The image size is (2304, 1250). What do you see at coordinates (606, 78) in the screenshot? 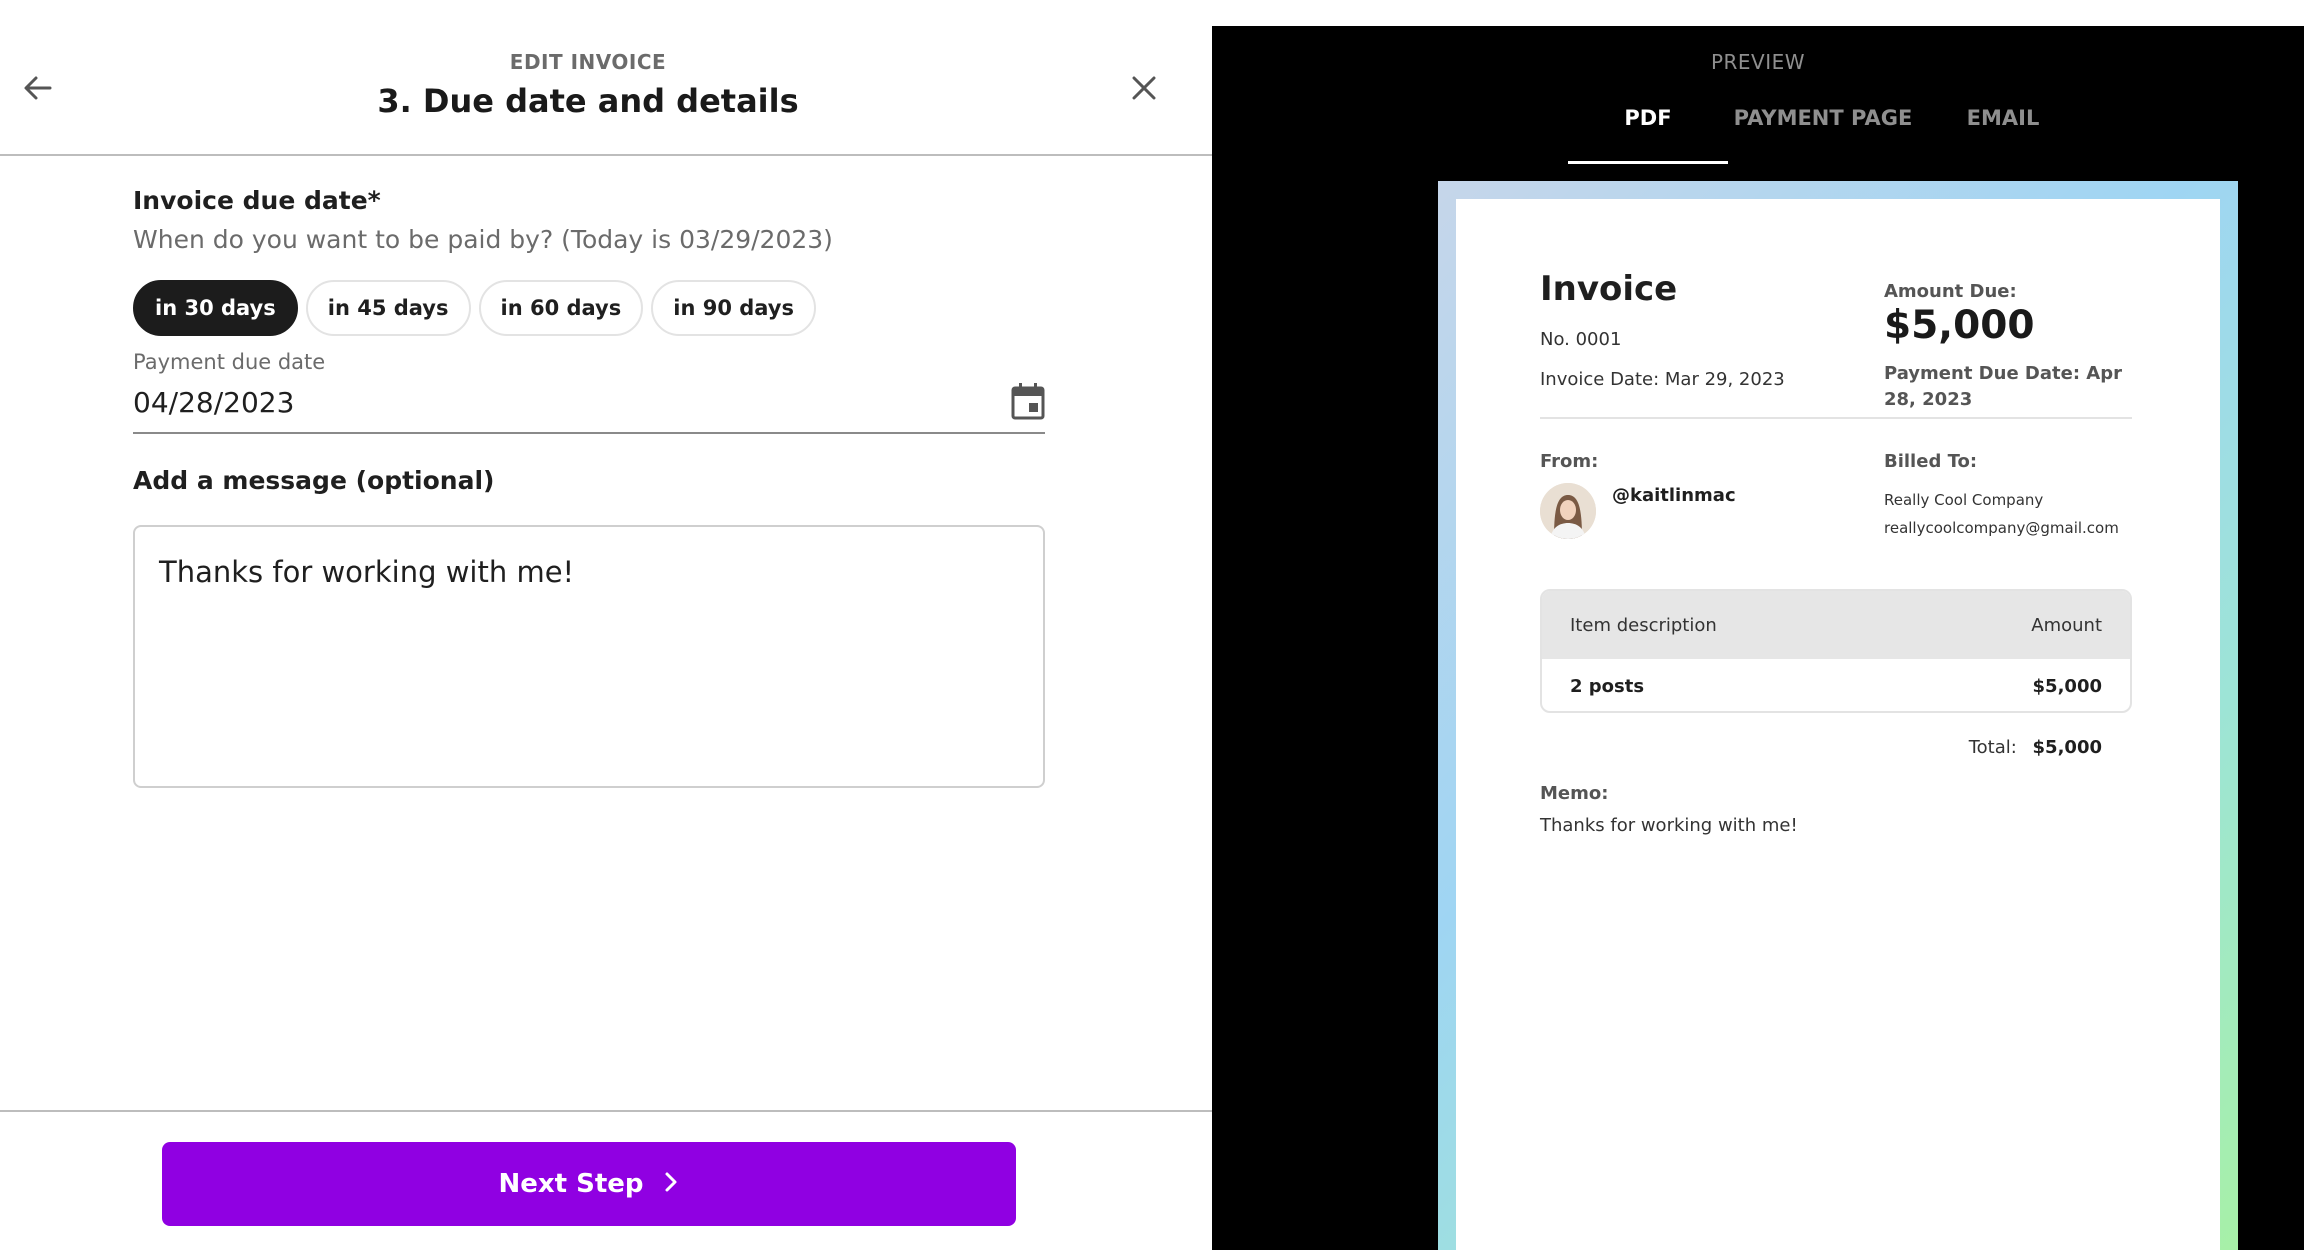
I see `editor-header: EDIT INVOICE 3. Due date and details` at bounding box center [606, 78].